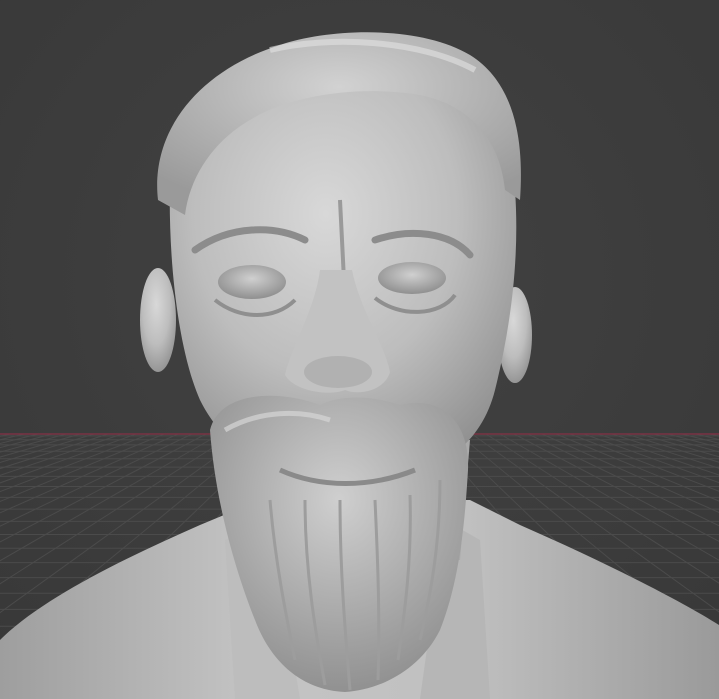 The height and width of the screenshot is (699, 719). What do you see at coordinates (252, 282) in the screenshot?
I see `left-eye` at bounding box center [252, 282].